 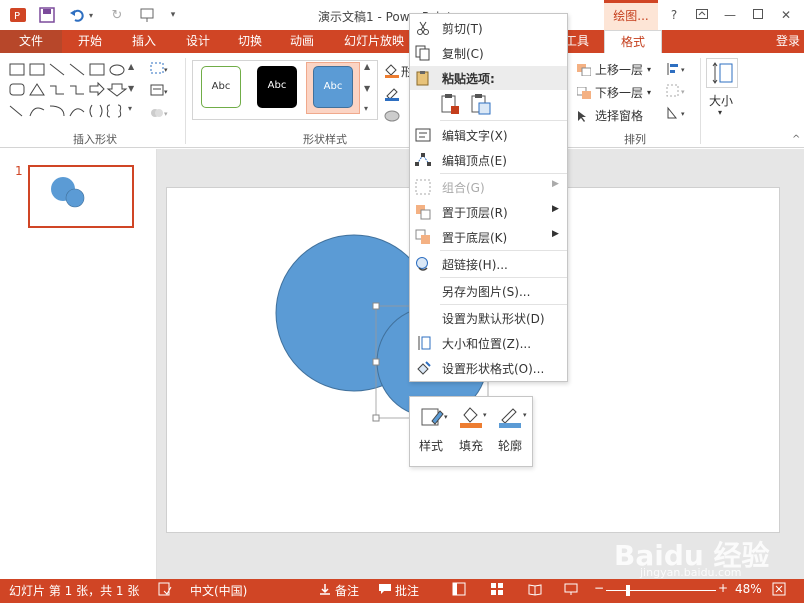 What do you see at coordinates (462, 29) in the screenshot?
I see `menu-label: 剪切(T)` at bounding box center [462, 29].